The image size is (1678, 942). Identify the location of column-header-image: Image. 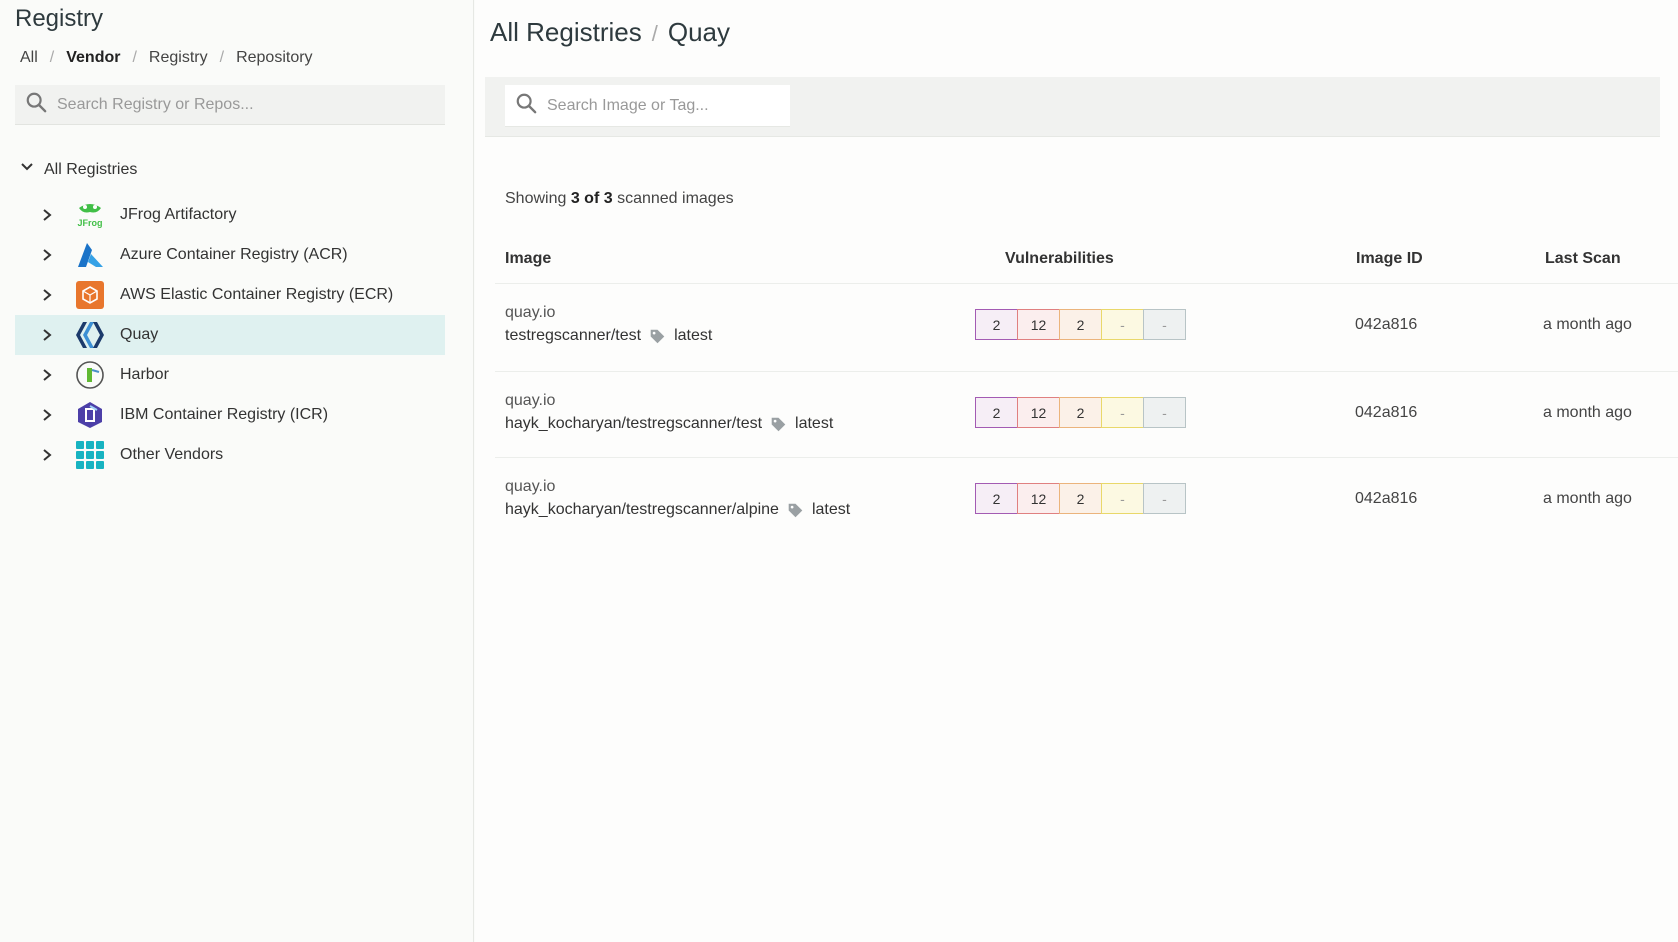
(528, 259).